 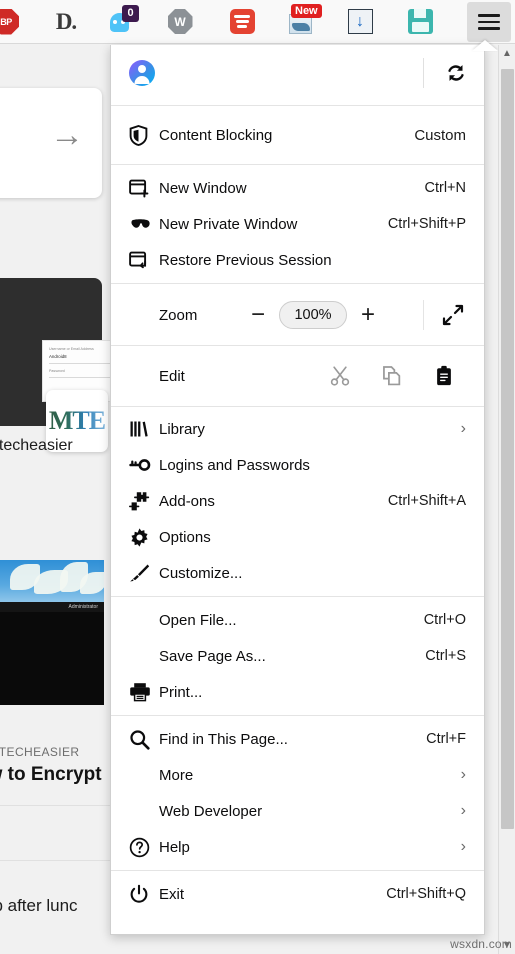 What do you see at coordinates (52, 581) in the screenshot?
I see `background-terminal-sky` at bounding box center [52, 581].